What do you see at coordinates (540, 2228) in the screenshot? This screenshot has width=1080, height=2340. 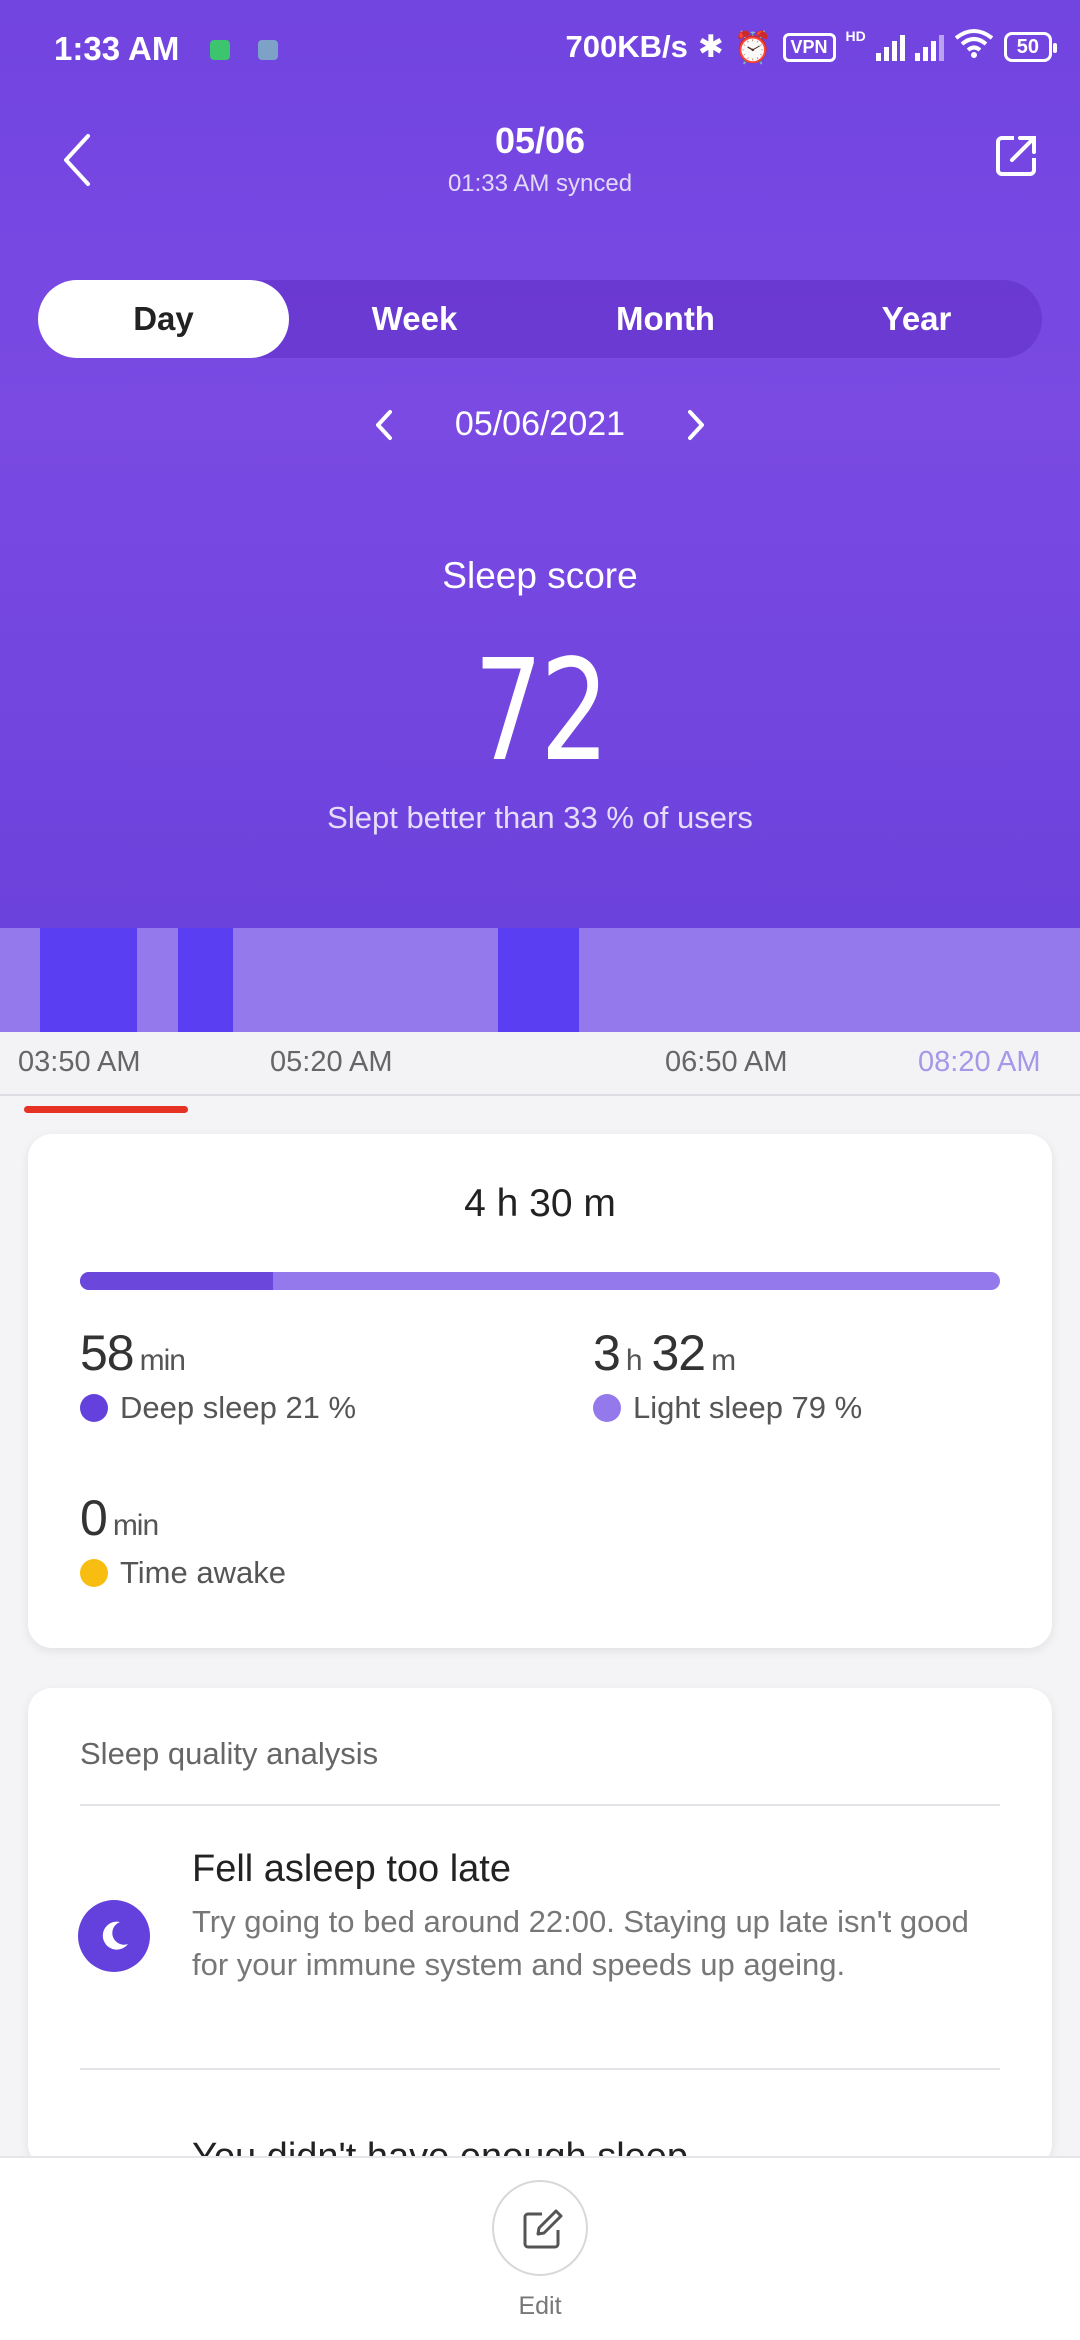 I see `edit-button` at bounding box center [540, 2228].